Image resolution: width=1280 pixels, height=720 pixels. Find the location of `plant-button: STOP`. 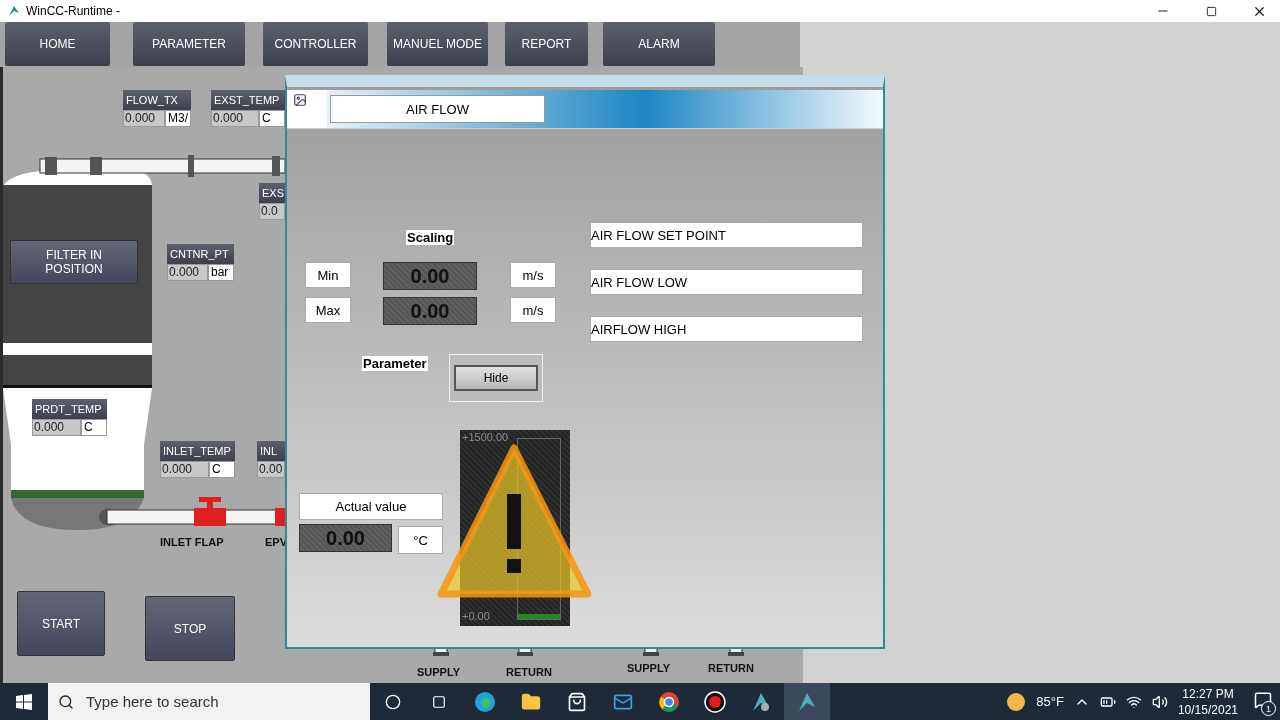

plant-button: STOP is located at coordinates (190, 628).